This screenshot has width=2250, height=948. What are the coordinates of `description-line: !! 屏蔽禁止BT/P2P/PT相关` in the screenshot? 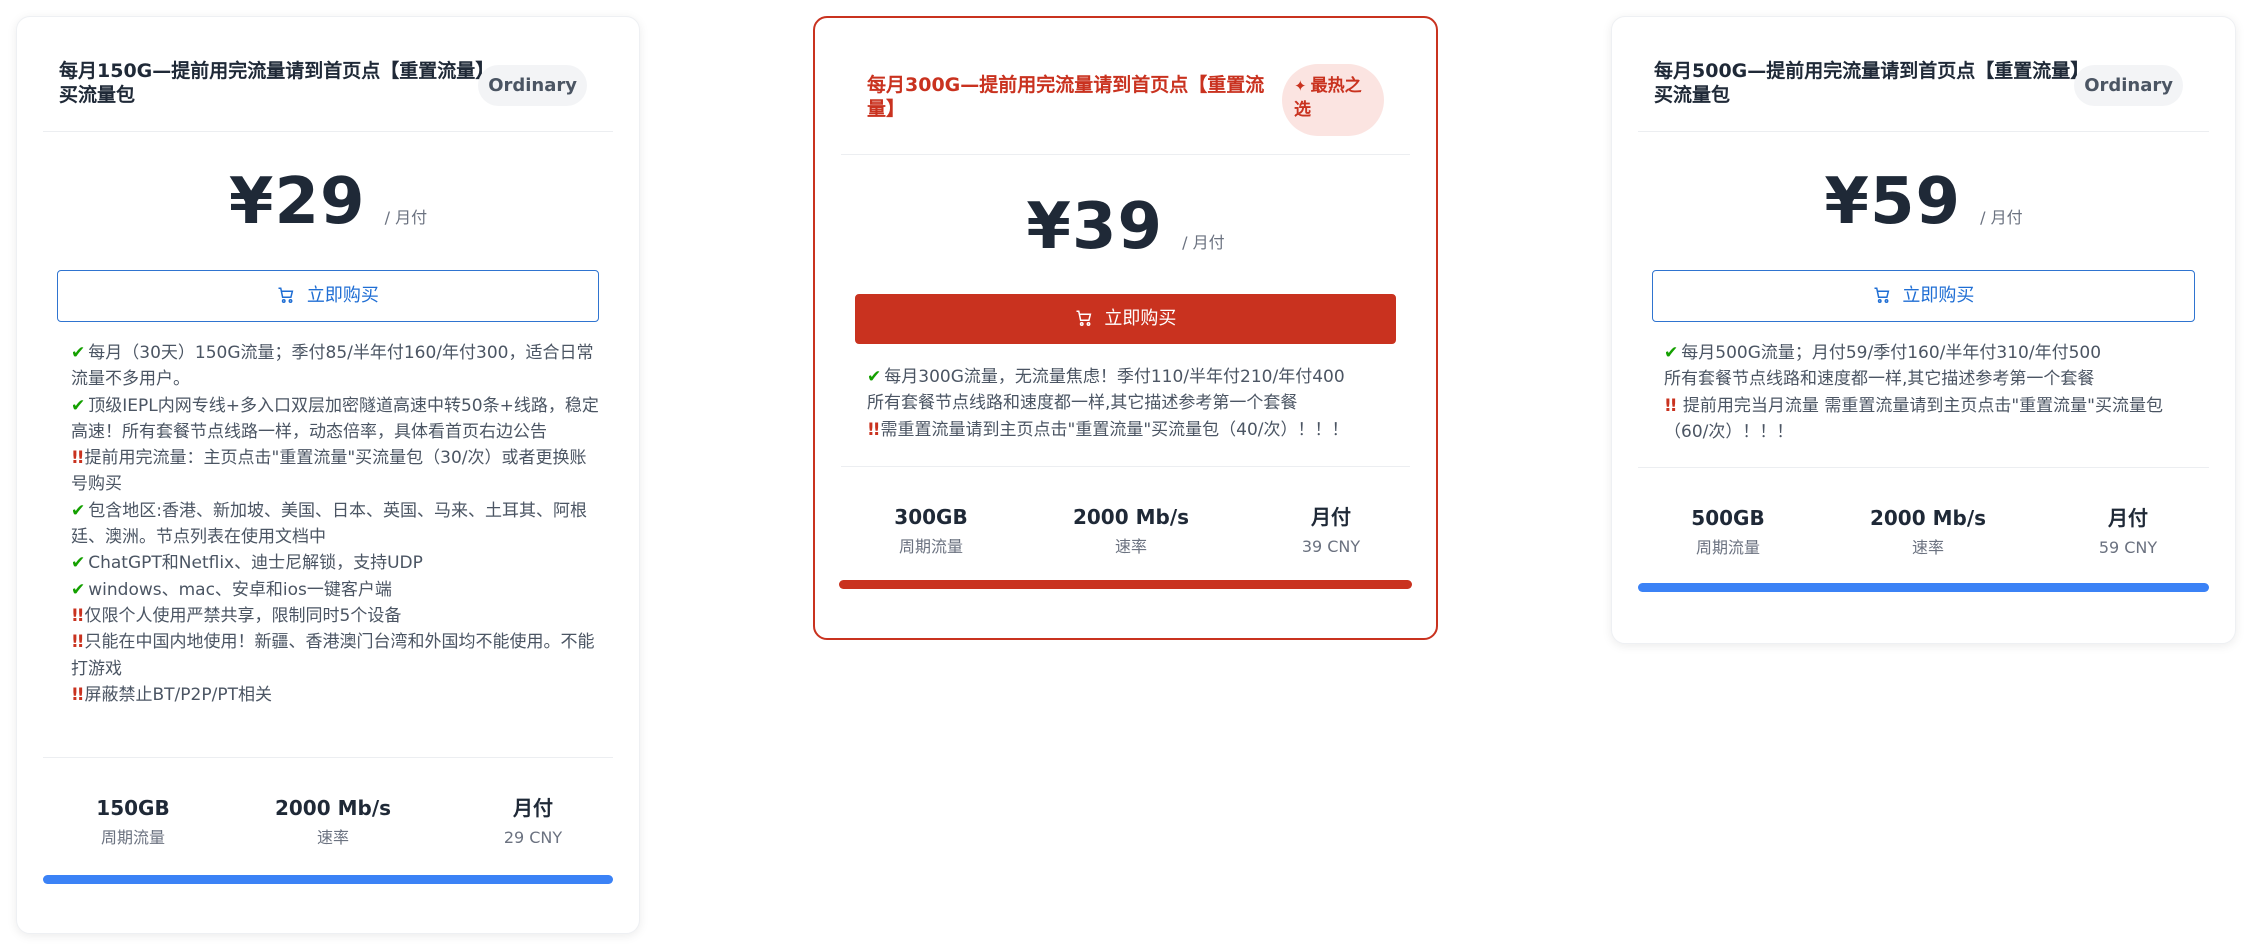 It's located at (335, 695).